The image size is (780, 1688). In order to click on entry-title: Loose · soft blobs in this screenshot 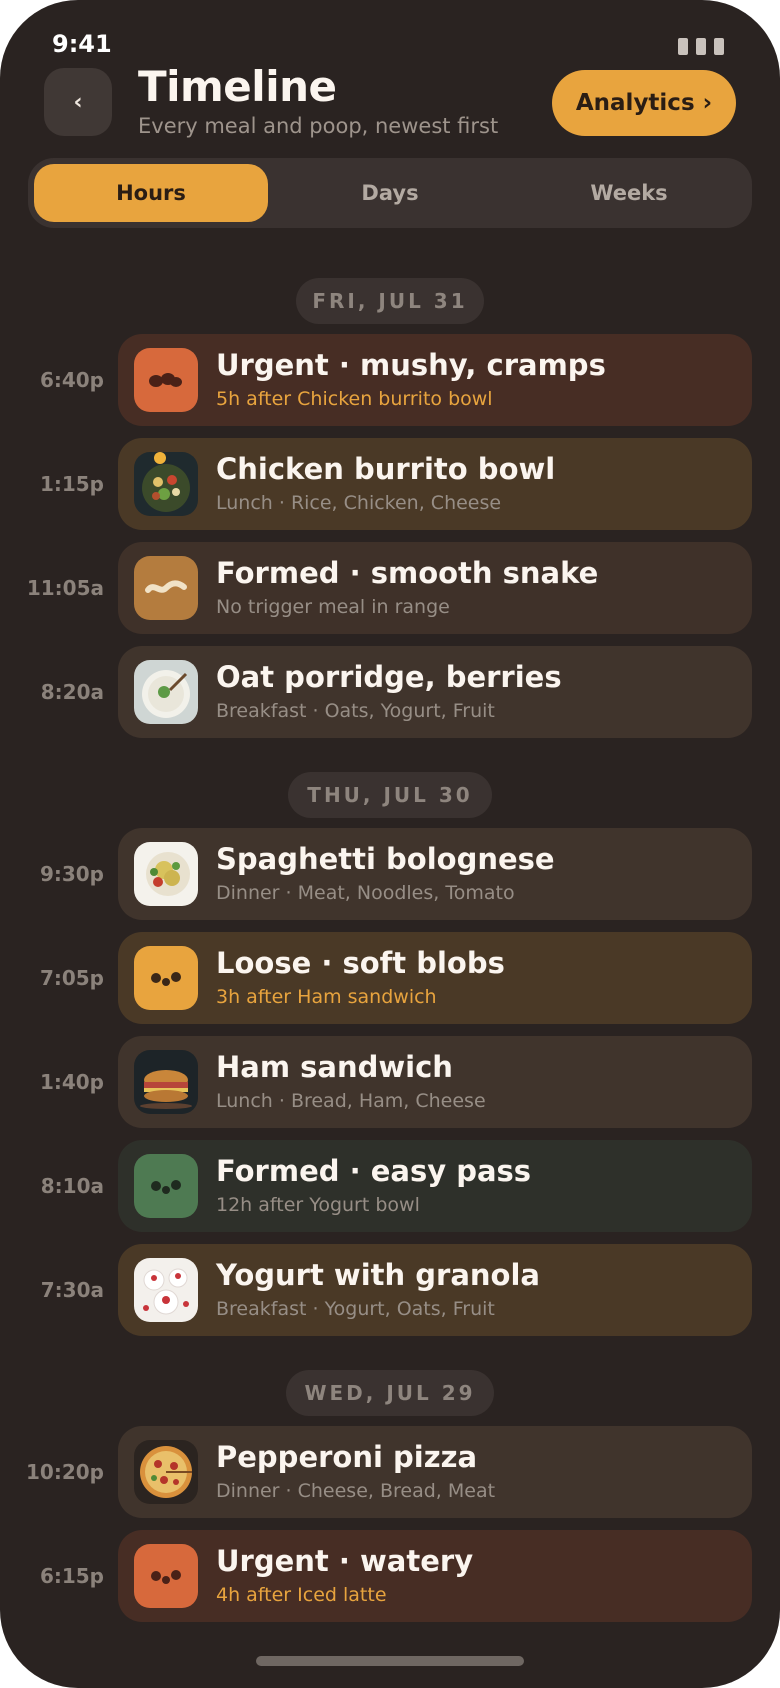, I will do `click(360, 963)`.